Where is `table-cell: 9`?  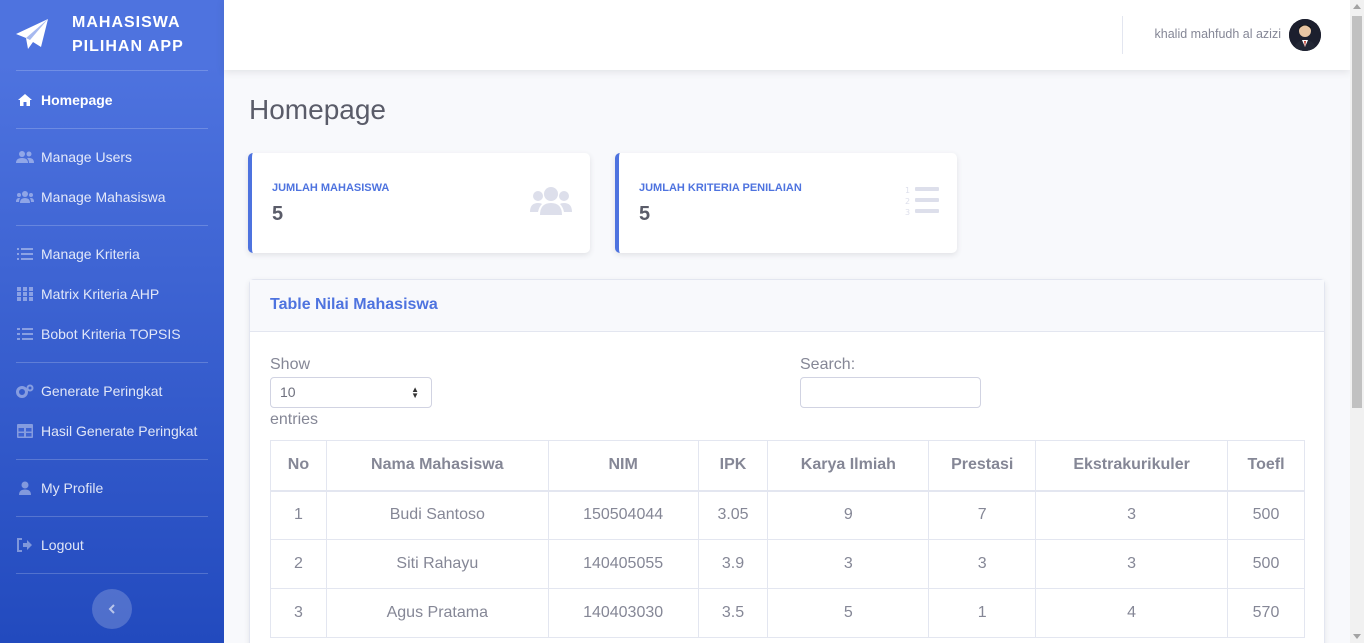 table-cell: 9 is located at coordinates (848, 515).